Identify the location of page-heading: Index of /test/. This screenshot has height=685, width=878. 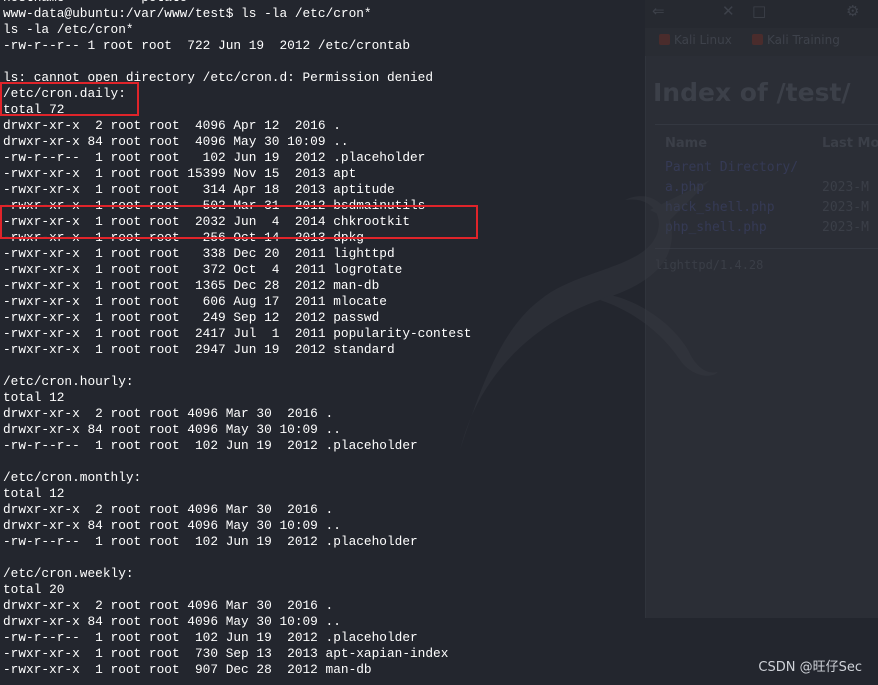
(752, 92).